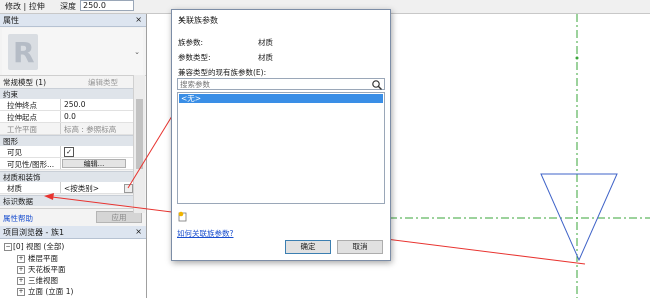  What do you see at coordinates (183, 216) in the screenshot?
I see `add-parameter-icon` at bounding box center [183, 216].